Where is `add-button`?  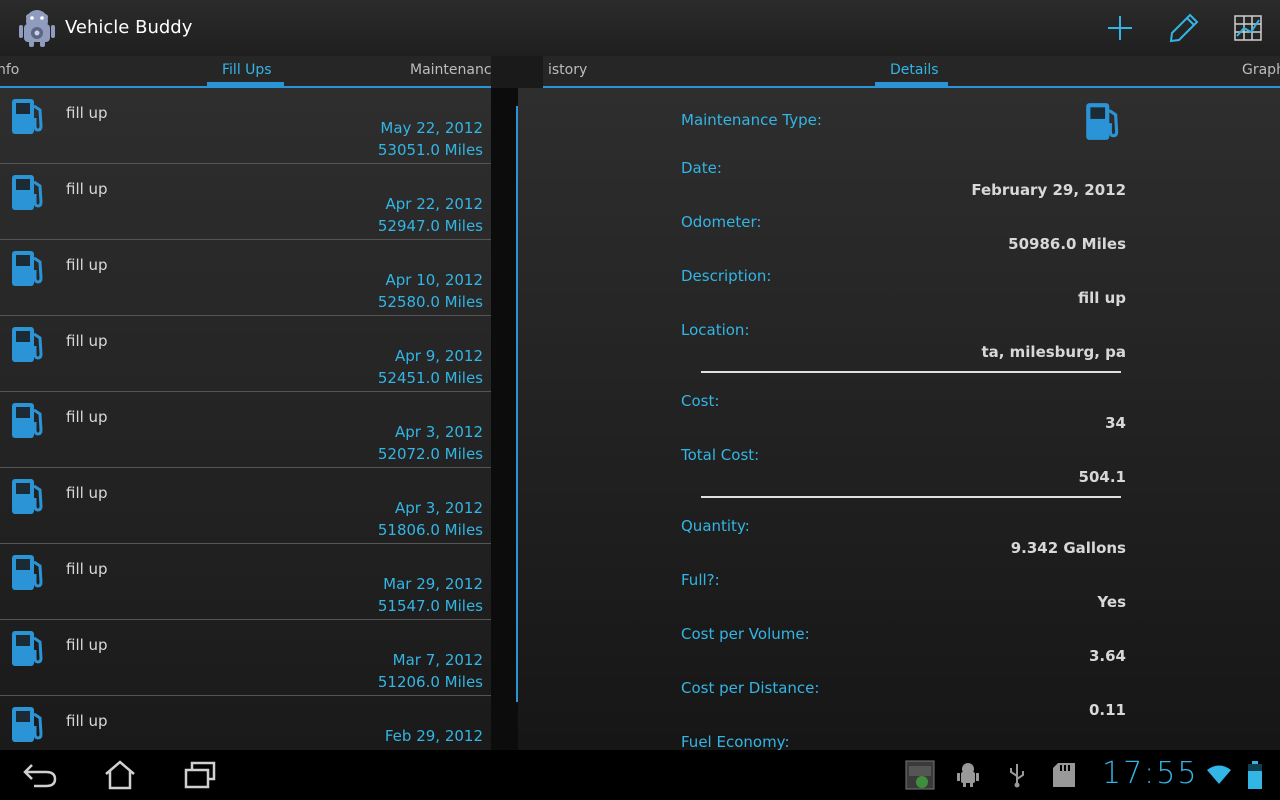 add-button is located at coordinates (1120, 28).